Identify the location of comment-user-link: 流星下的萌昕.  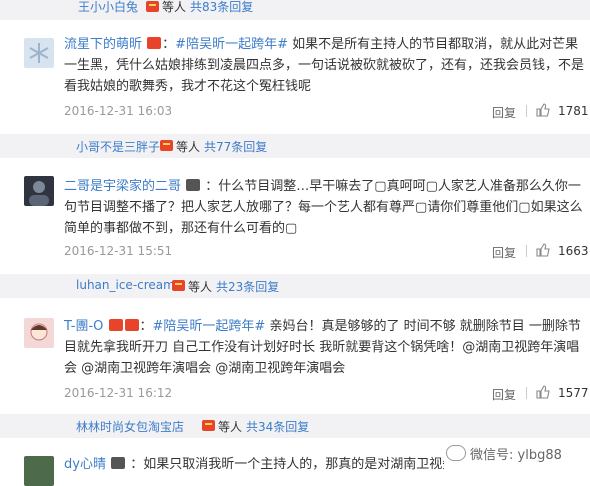
(103, 44).